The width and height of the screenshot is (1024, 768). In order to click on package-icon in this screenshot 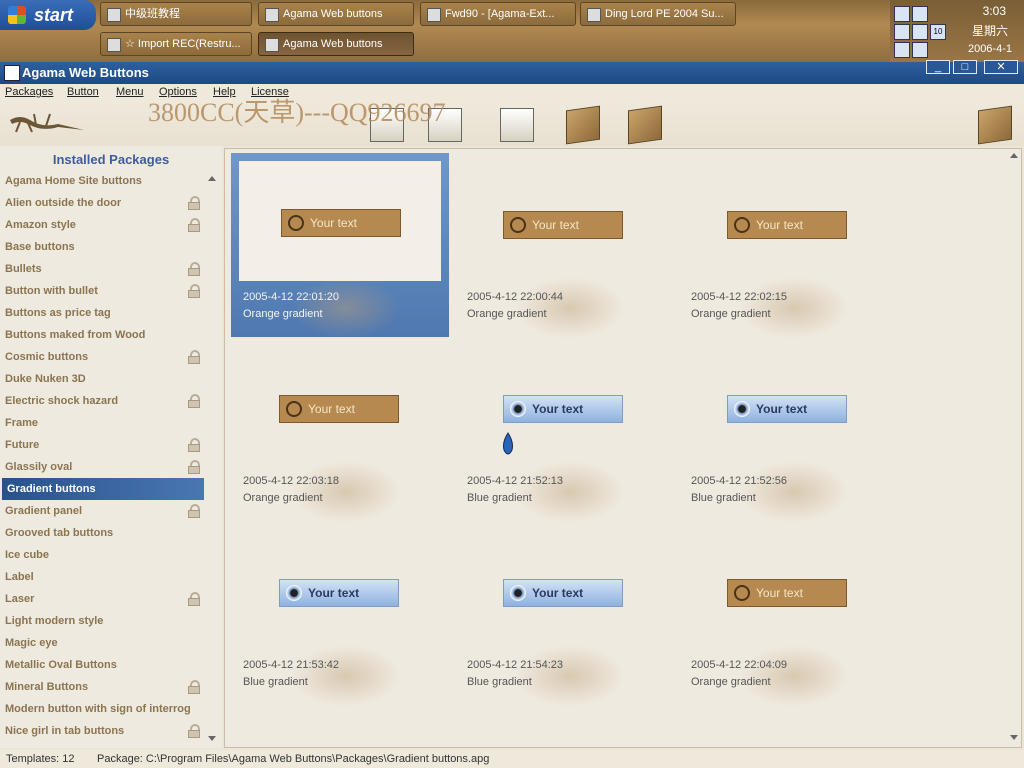, I will do `click(583, 125)`.